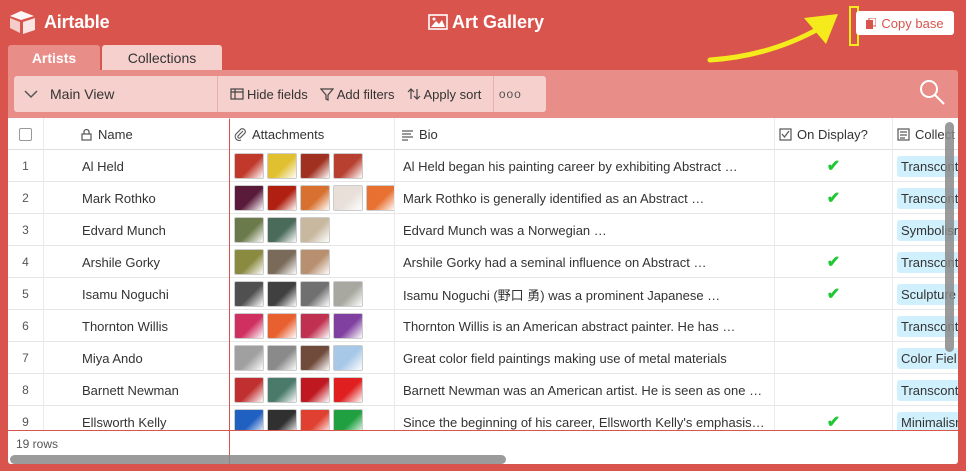 Image resolution: width=966 pixels, height=471 pixels. What do you see at coordinates (137, 294) in the screenshot?
I see `cell-name: Isamu Noguchi` at bounding box center [137, 294].